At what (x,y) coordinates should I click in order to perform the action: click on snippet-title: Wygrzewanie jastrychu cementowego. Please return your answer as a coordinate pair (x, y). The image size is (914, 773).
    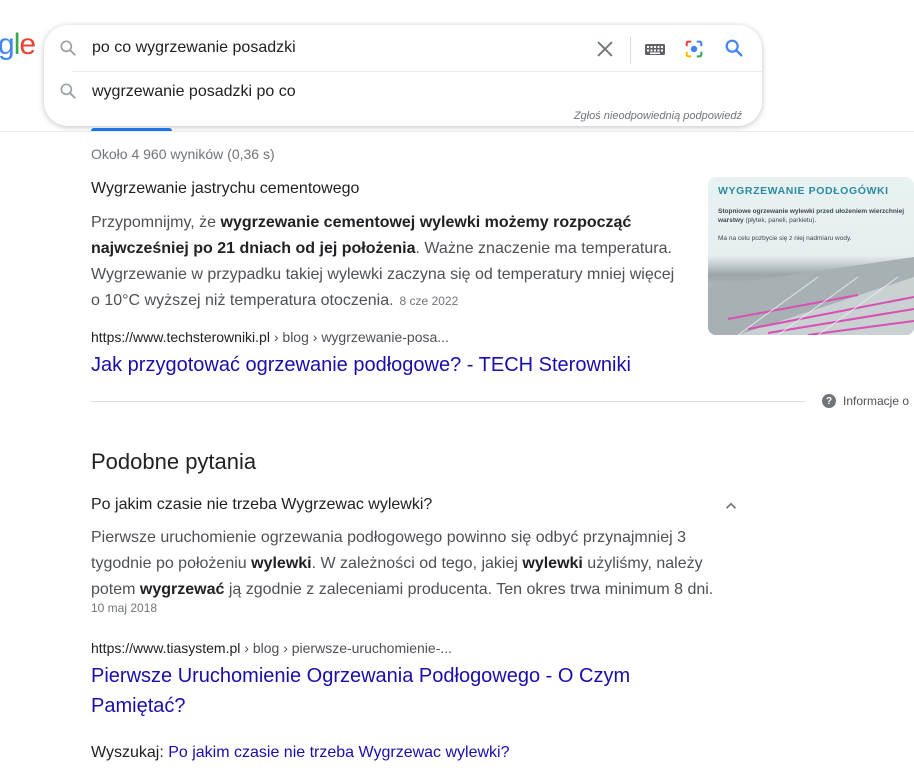
    Looking at the image, I should click on (225, 188).